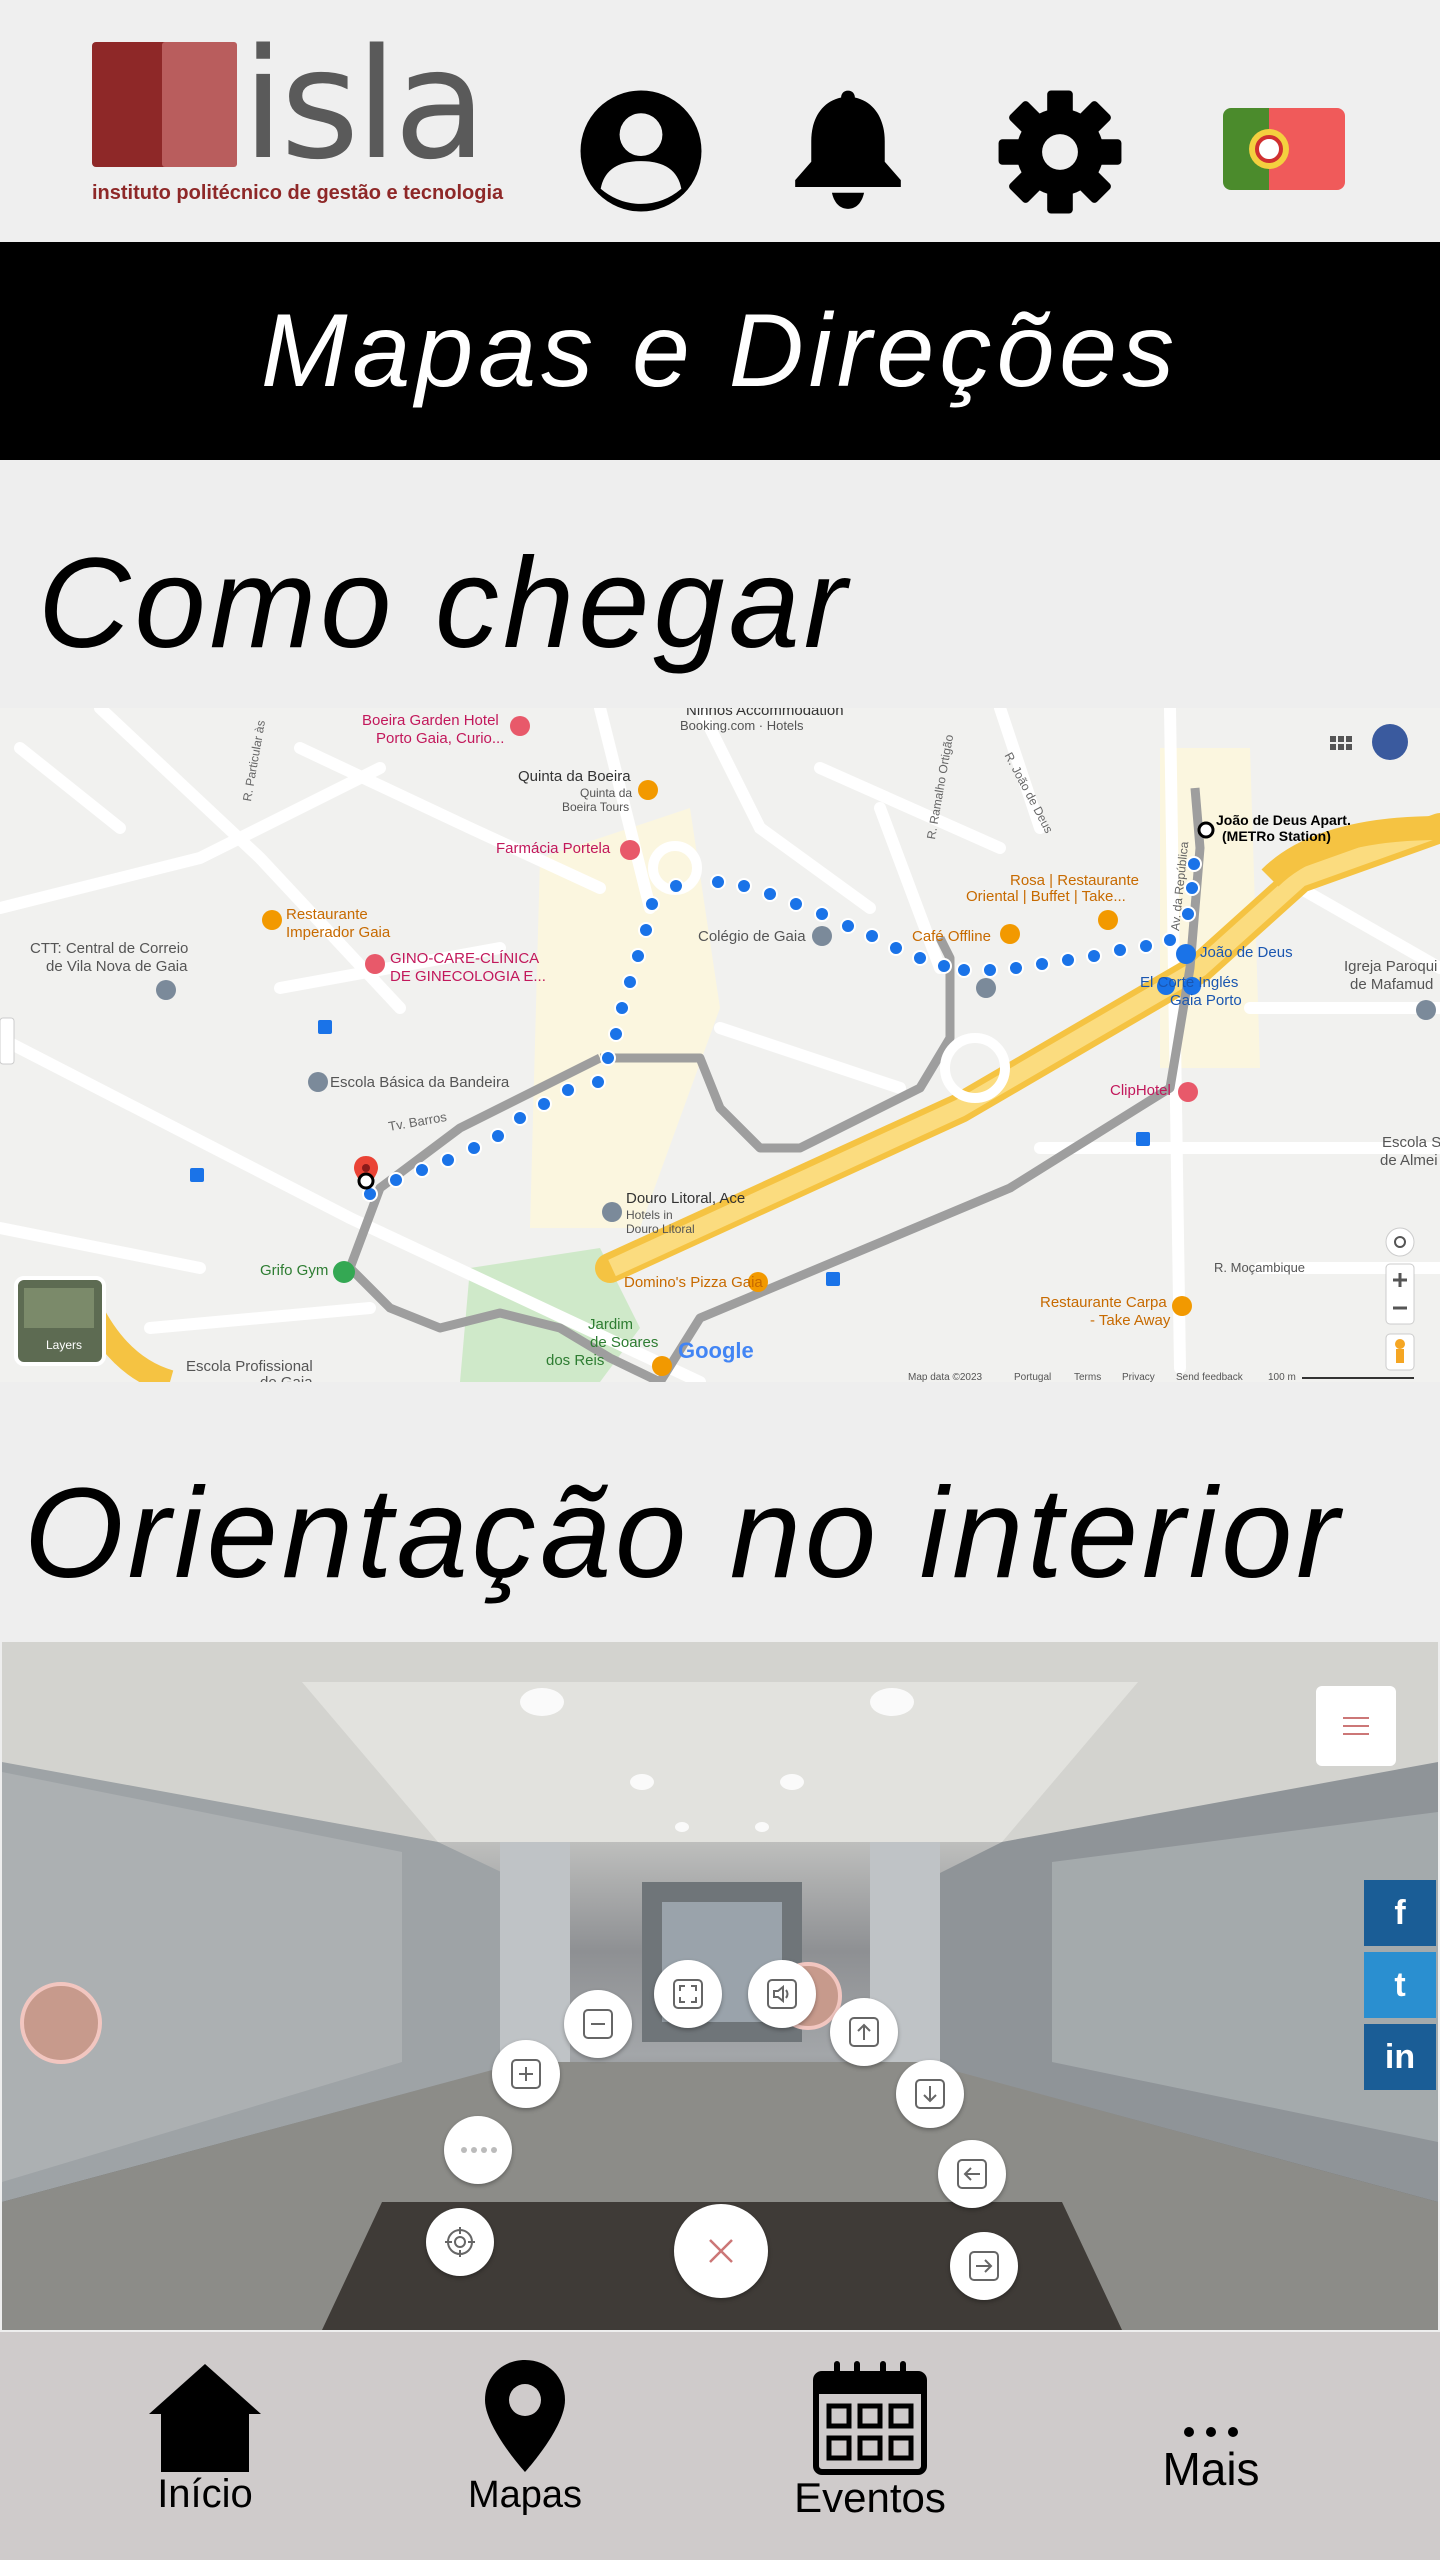  I want to click on portugal-flag-icon, so click(1284, 149).